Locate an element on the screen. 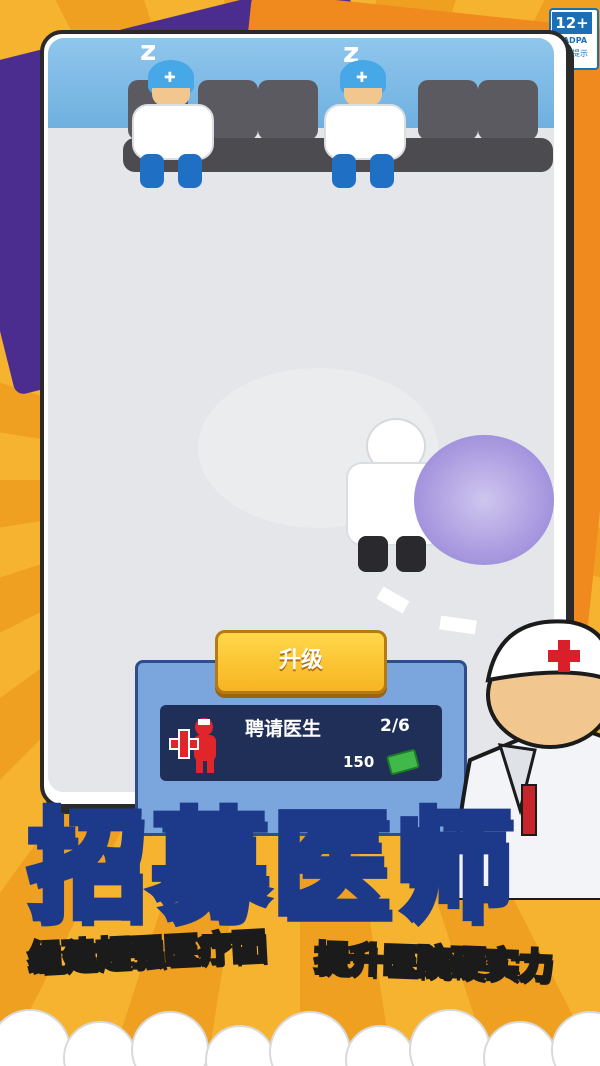 The height and width of the screenshot is (1066, 600). bottom-clouds is located at coordinates (300, 1037).